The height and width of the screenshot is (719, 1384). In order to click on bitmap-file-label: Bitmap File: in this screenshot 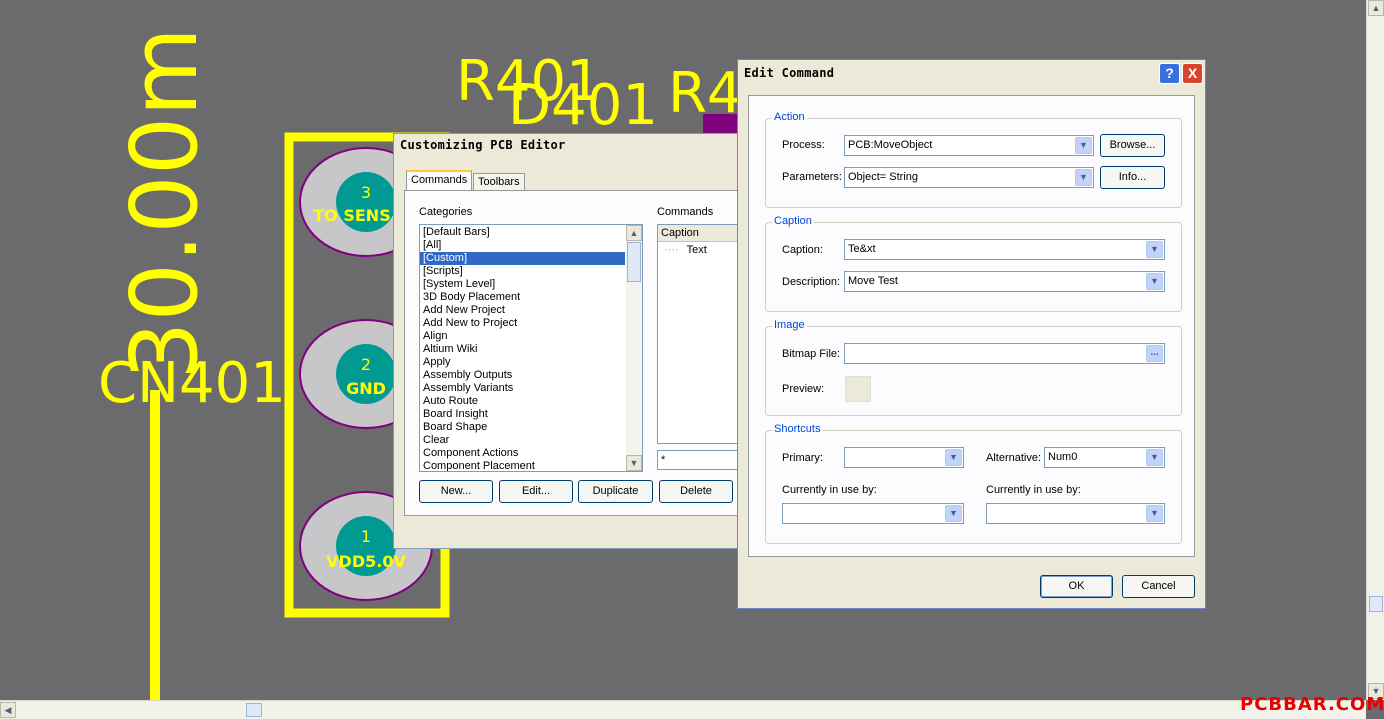, I will do `click(811, 354)`.